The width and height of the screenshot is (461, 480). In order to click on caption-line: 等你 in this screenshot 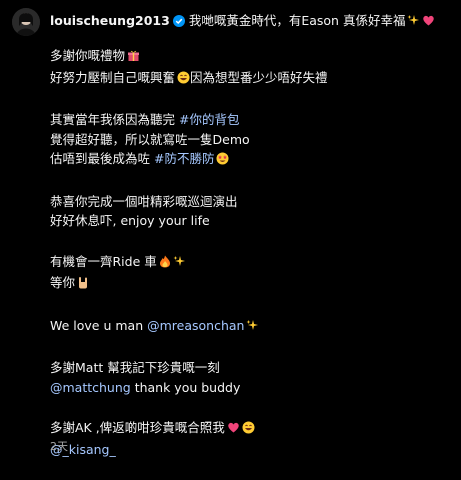, I will do `click(63, 282)`.